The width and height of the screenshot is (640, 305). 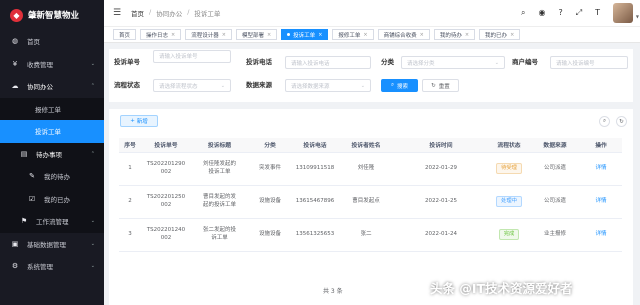 What do you see at coordinates (440, 85) in the screenshot?
I see `reset-button: ↻ 重置` at bounding box center [440, 85].